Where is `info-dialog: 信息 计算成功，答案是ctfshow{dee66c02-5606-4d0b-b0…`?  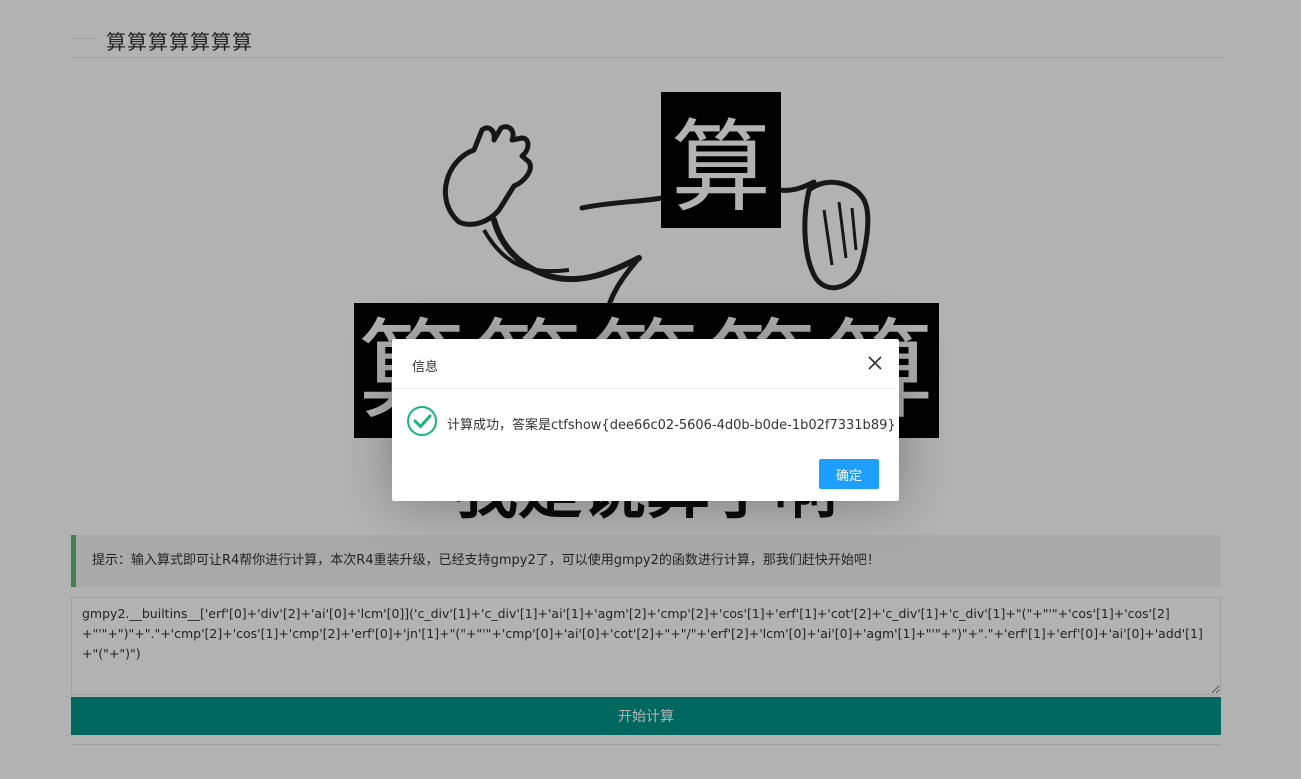 info-dialog: 信息 计算成功，答案是ctfshow{dee66c02-5606-4d0b-b0… is located at coordinates (645, 420).